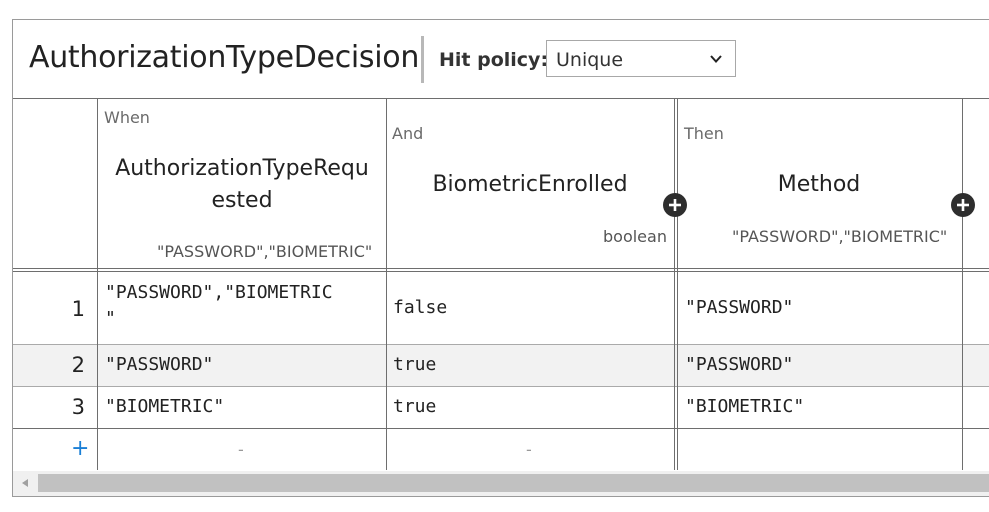 This screenshot has width=989, height=512. I want to click on header-top-border, so click(501, 98).